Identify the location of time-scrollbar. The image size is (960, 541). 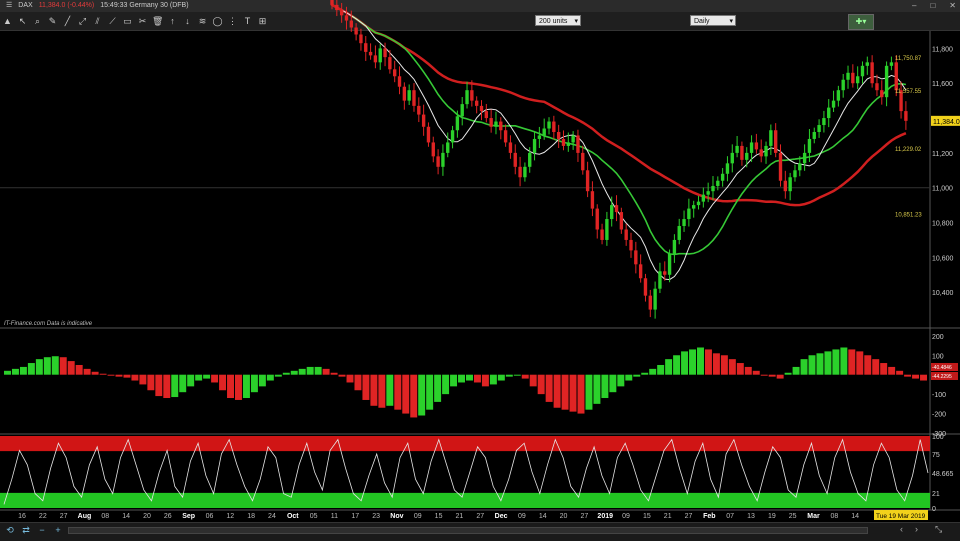
(468, 530).